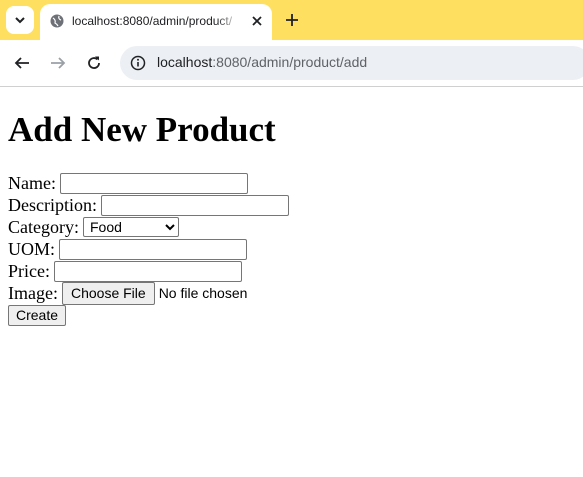 The width and height of the screenshot is (583, 477). I want to click on tab-title: localhost:8080/admin/product/, so click(152, 21).